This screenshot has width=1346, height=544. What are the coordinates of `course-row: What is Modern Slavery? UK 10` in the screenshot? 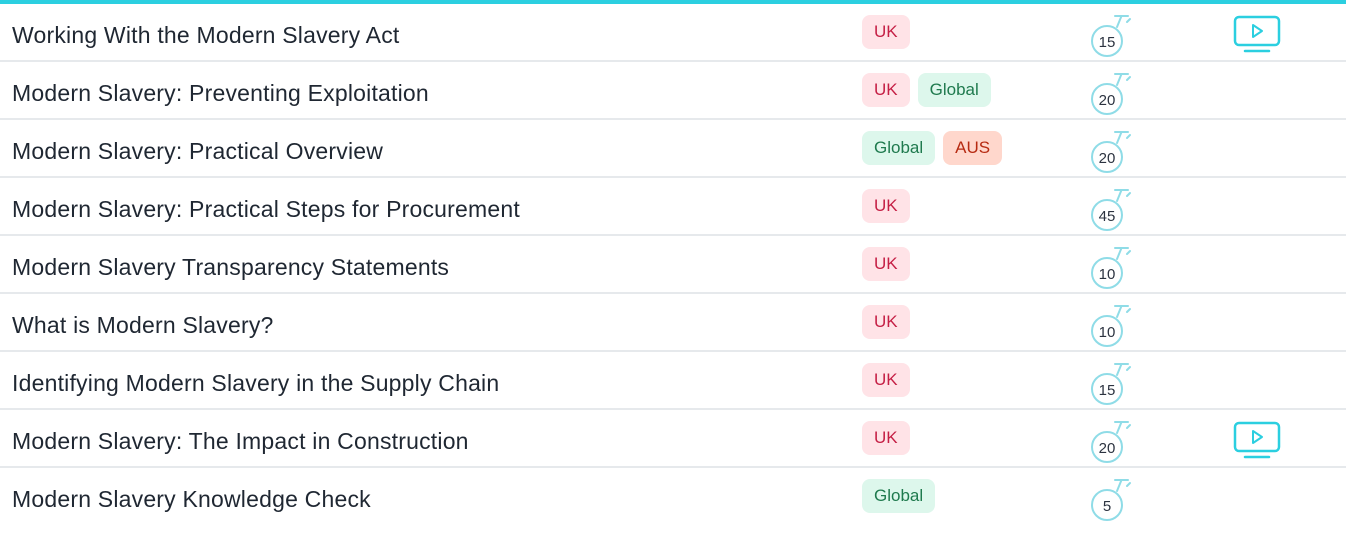 It's located at (673, 323).